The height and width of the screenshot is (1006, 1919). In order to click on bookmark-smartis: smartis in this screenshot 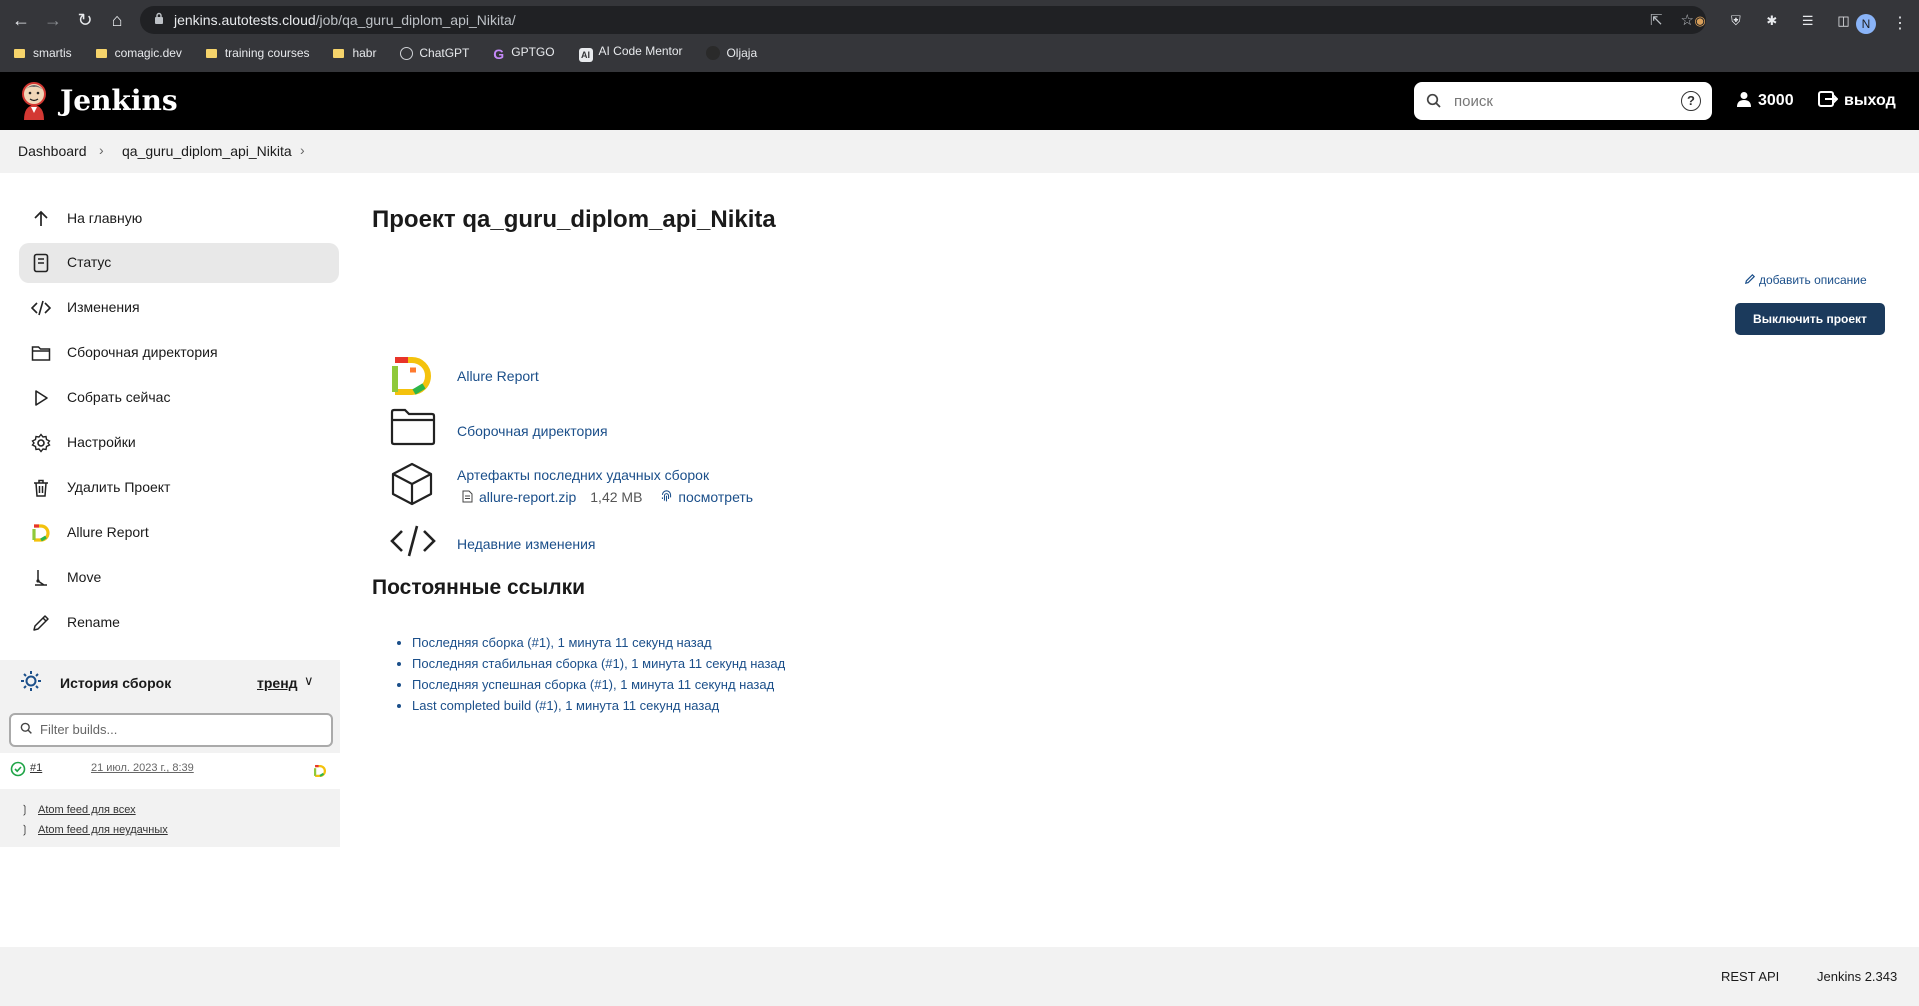, I will do `click(43, 53)`.